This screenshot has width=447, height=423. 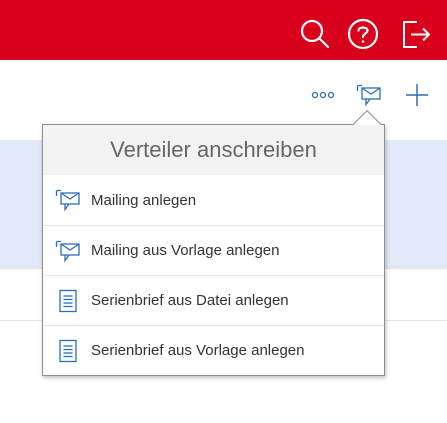 I want to click on add-icon, so click(x=417, y=95).